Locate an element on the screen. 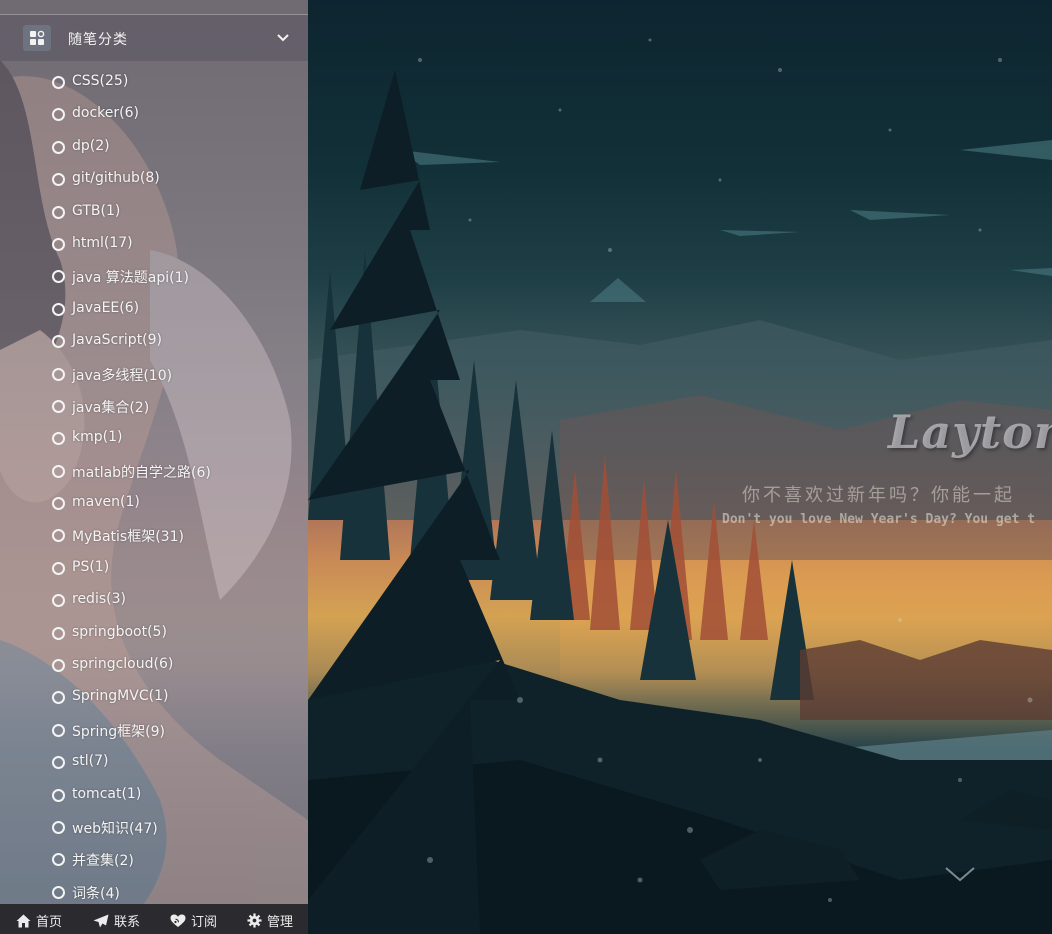  category-header: 随笔分类 is located at coordinates (154, 38).